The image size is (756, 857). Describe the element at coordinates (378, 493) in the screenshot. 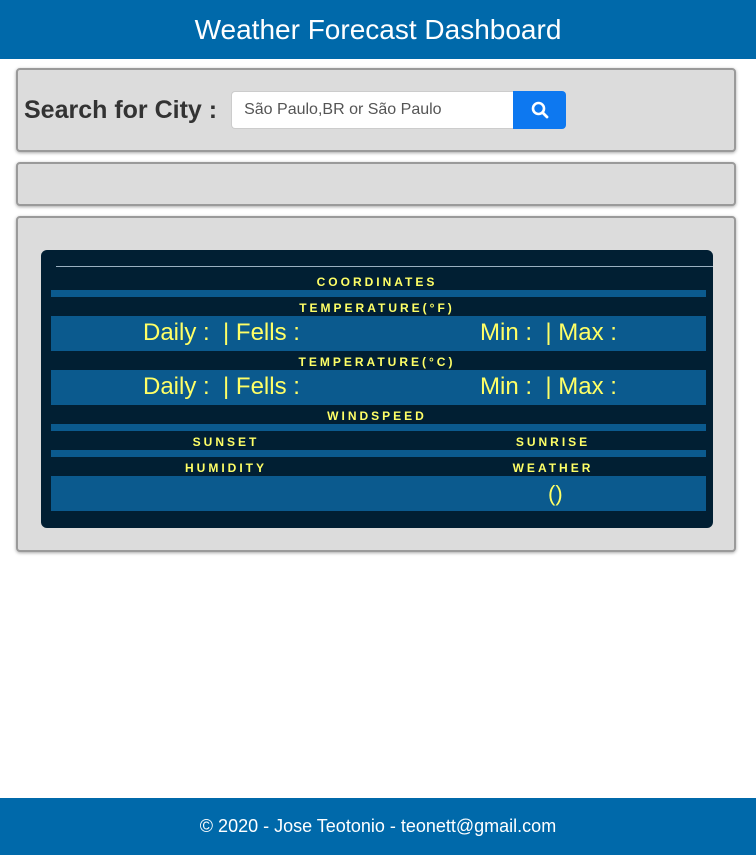

I see `humidity-weather-row: ()` at that location.